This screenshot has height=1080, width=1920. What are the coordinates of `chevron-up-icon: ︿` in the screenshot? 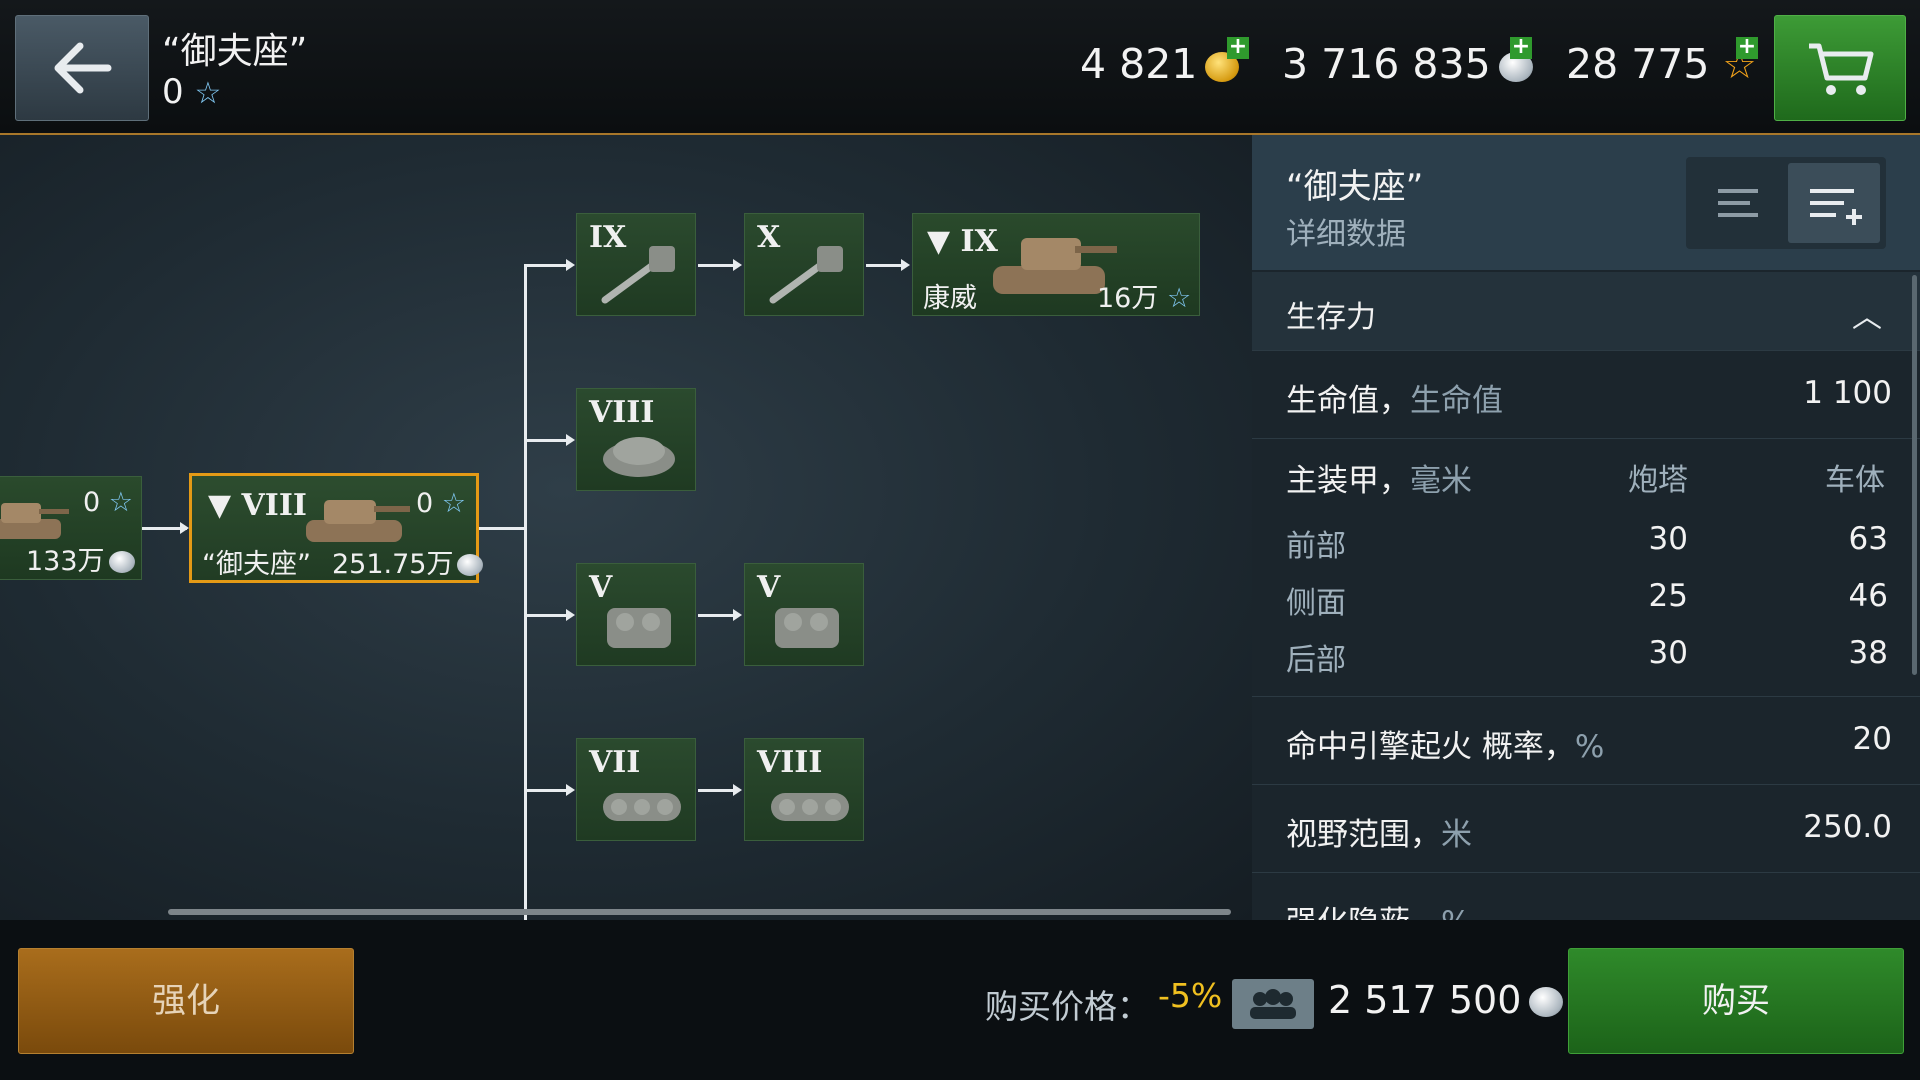 It's located at (1867, 317).